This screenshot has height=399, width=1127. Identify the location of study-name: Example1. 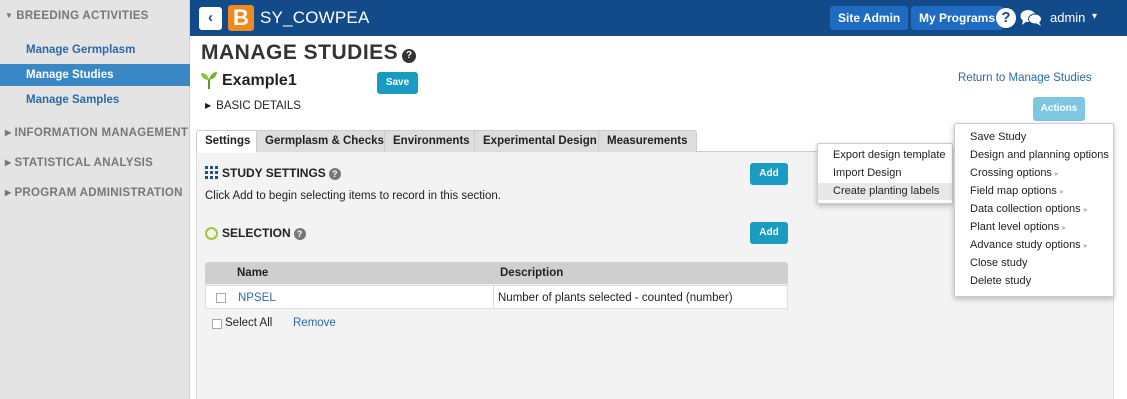
(259, 80).